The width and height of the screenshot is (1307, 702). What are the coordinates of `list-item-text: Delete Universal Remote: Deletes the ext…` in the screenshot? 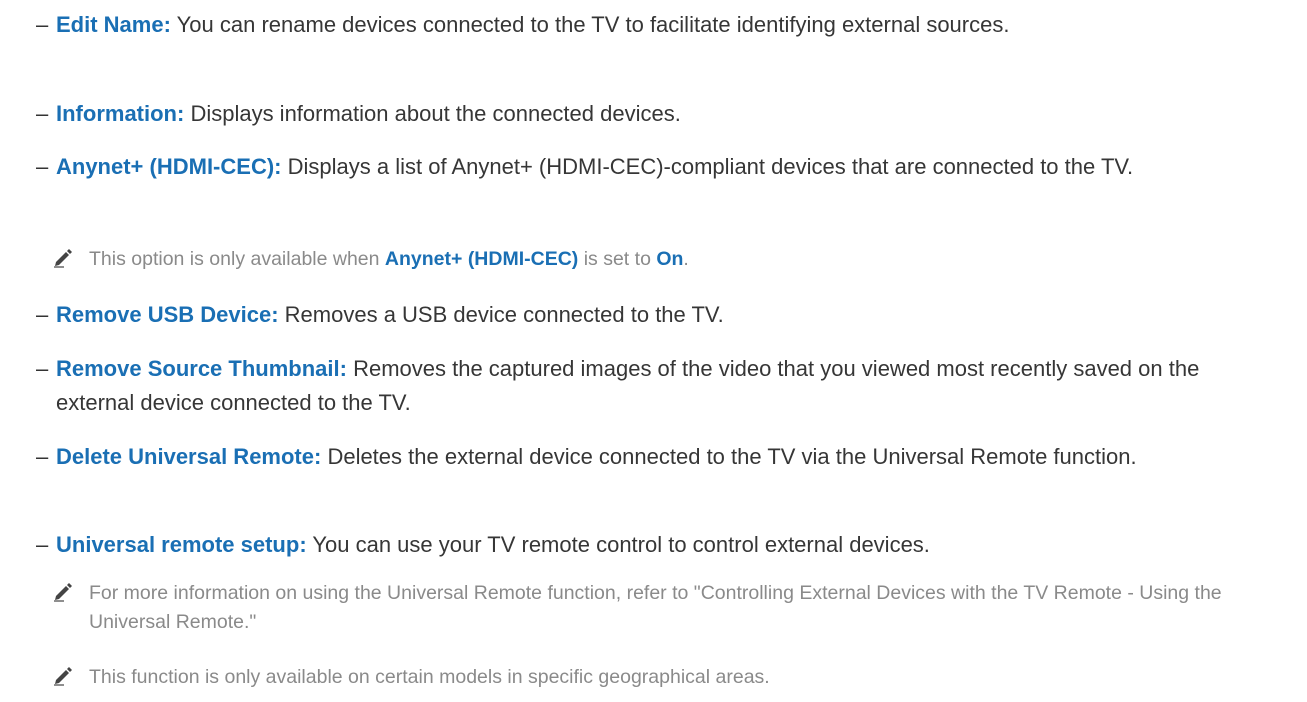 It's located at (651, 457).